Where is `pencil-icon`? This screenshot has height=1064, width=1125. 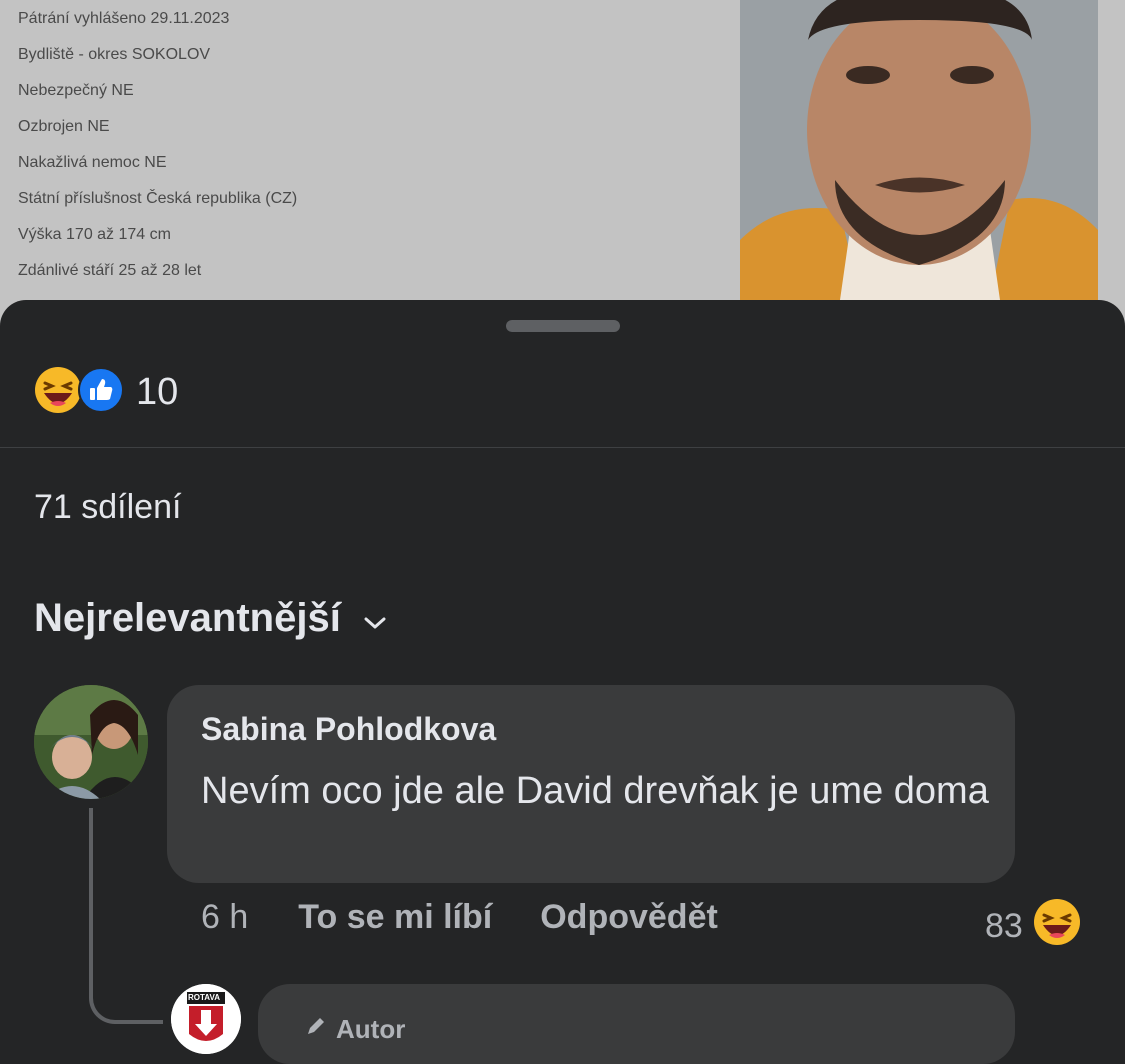
pencil-icon is located at coordinates (316, 1029).